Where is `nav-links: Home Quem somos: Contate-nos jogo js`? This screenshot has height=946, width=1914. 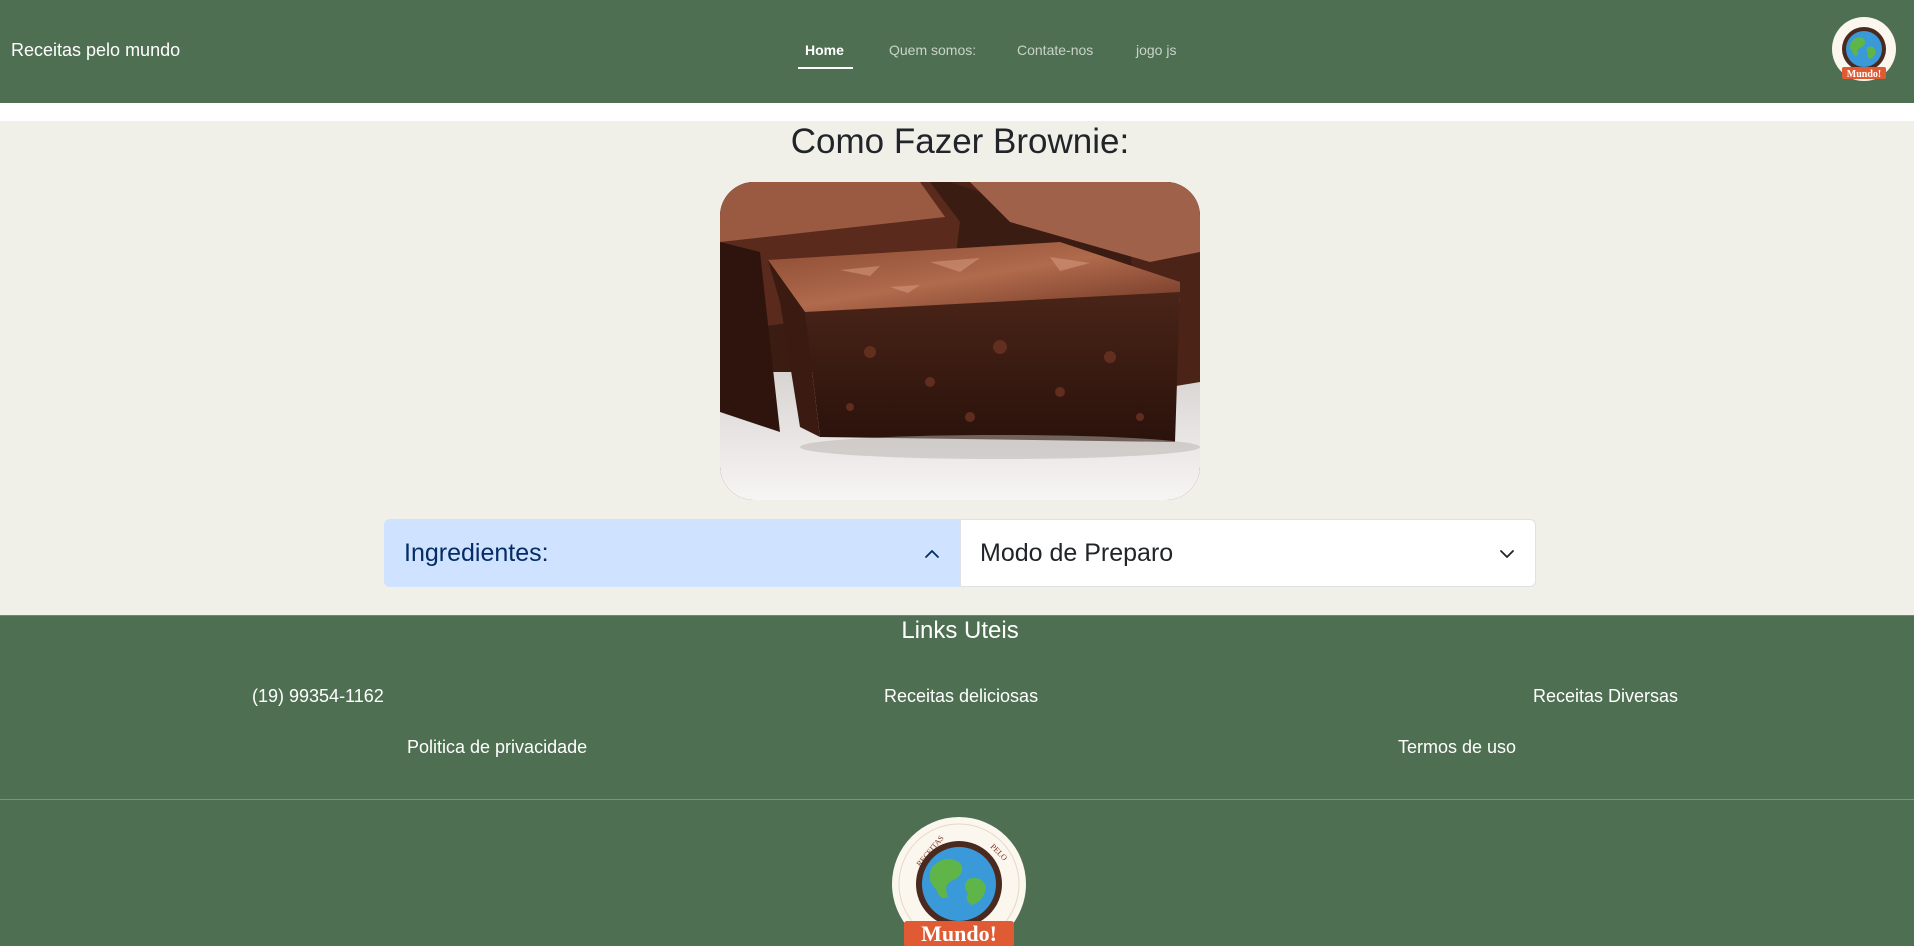
nav-links: Home Quem somos: Contate-nos jogo js is located at coordinates (957, 51).